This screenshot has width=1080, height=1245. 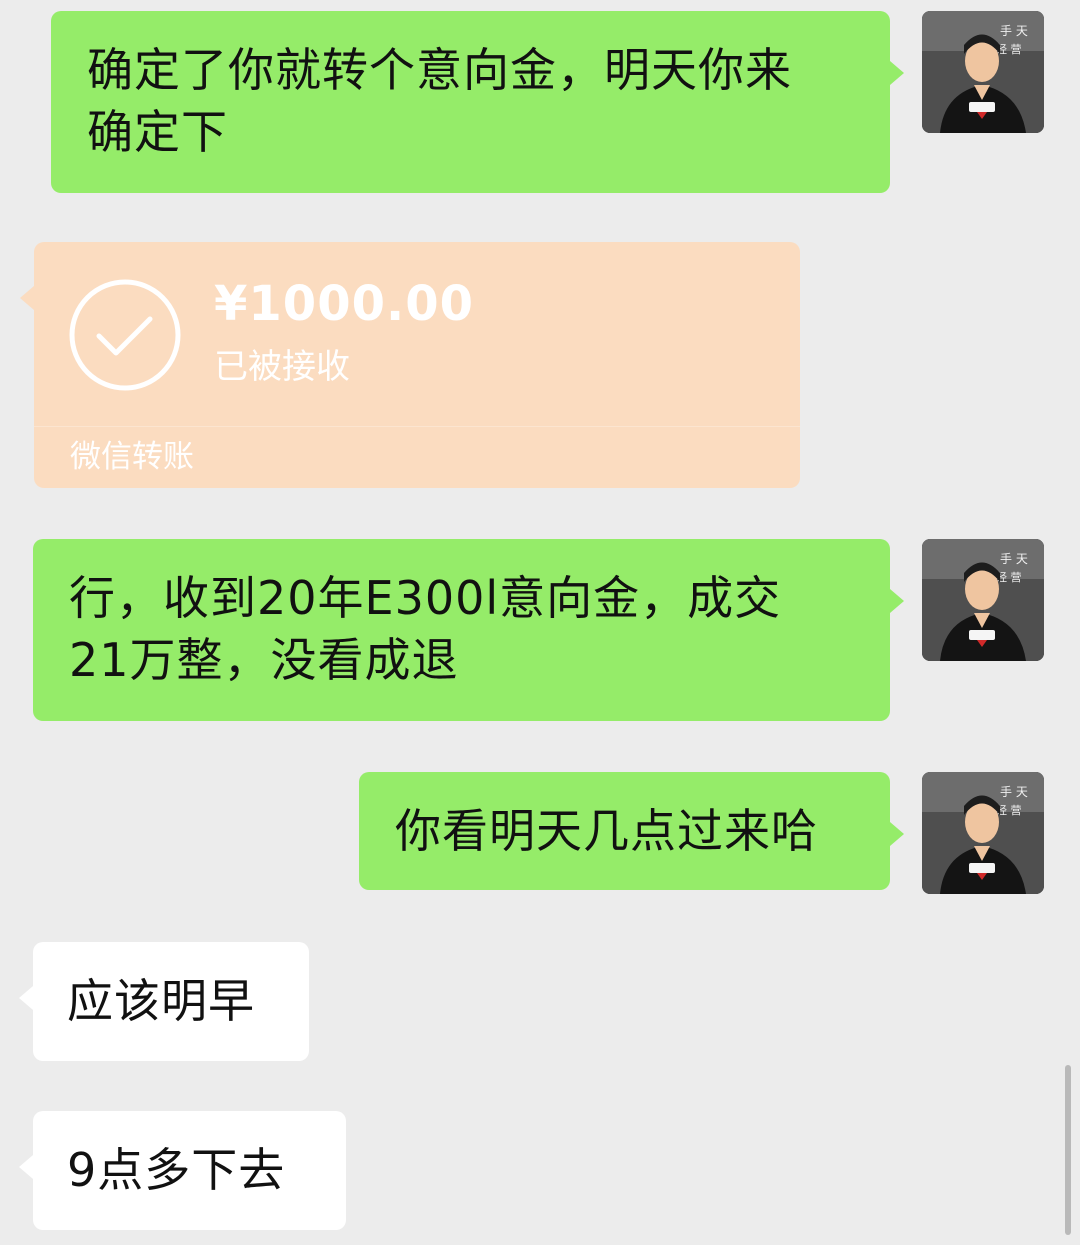 What do you see at coordinates (264, 660) in the screenshot?
I see `message-line: 21万整，没看成退` at bounding box center [264, 660].